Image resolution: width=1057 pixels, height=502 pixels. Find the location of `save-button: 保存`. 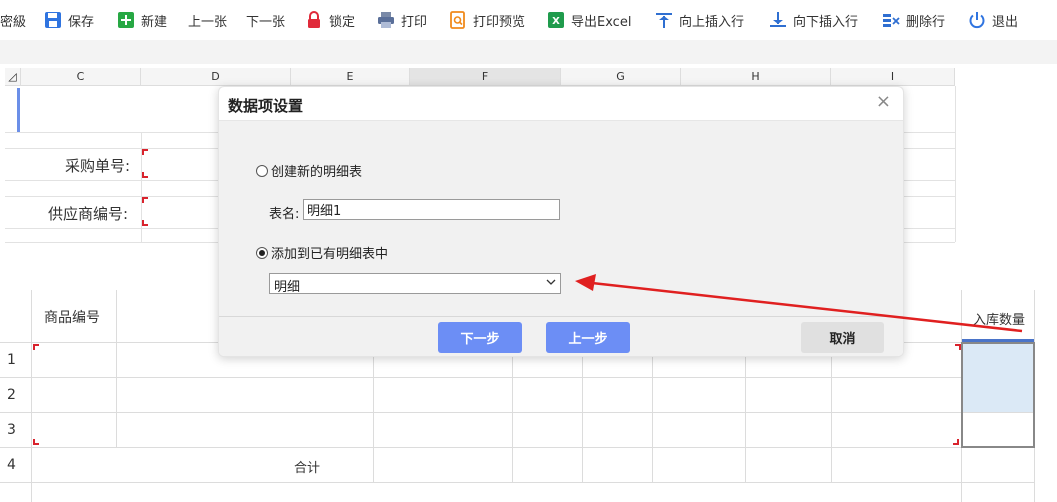

save-button: 保存 is located at coordinates (69, 20).